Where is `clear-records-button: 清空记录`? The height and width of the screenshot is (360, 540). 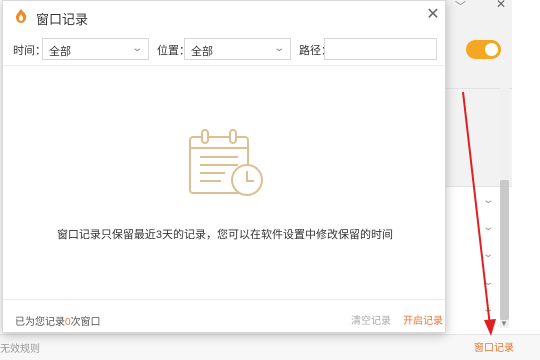 clear-records-button: 清空记录 is located at coordinates (371, 319).